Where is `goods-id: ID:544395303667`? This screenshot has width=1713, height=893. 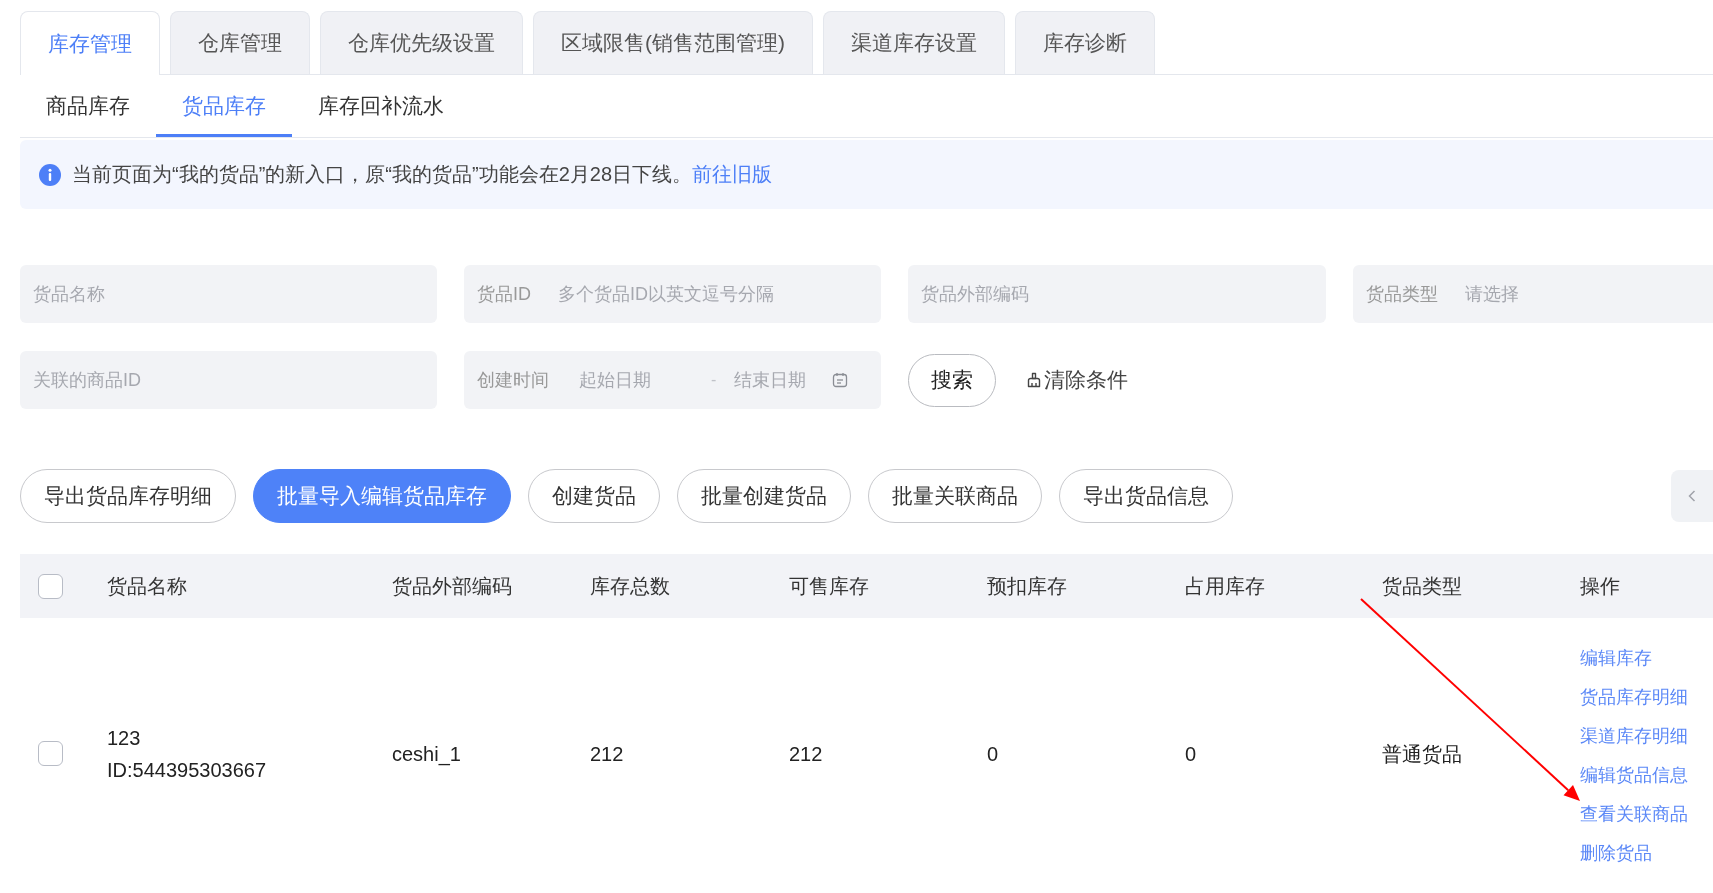
goods-id: ID:544395303667 is located at coordinates (187, 770).